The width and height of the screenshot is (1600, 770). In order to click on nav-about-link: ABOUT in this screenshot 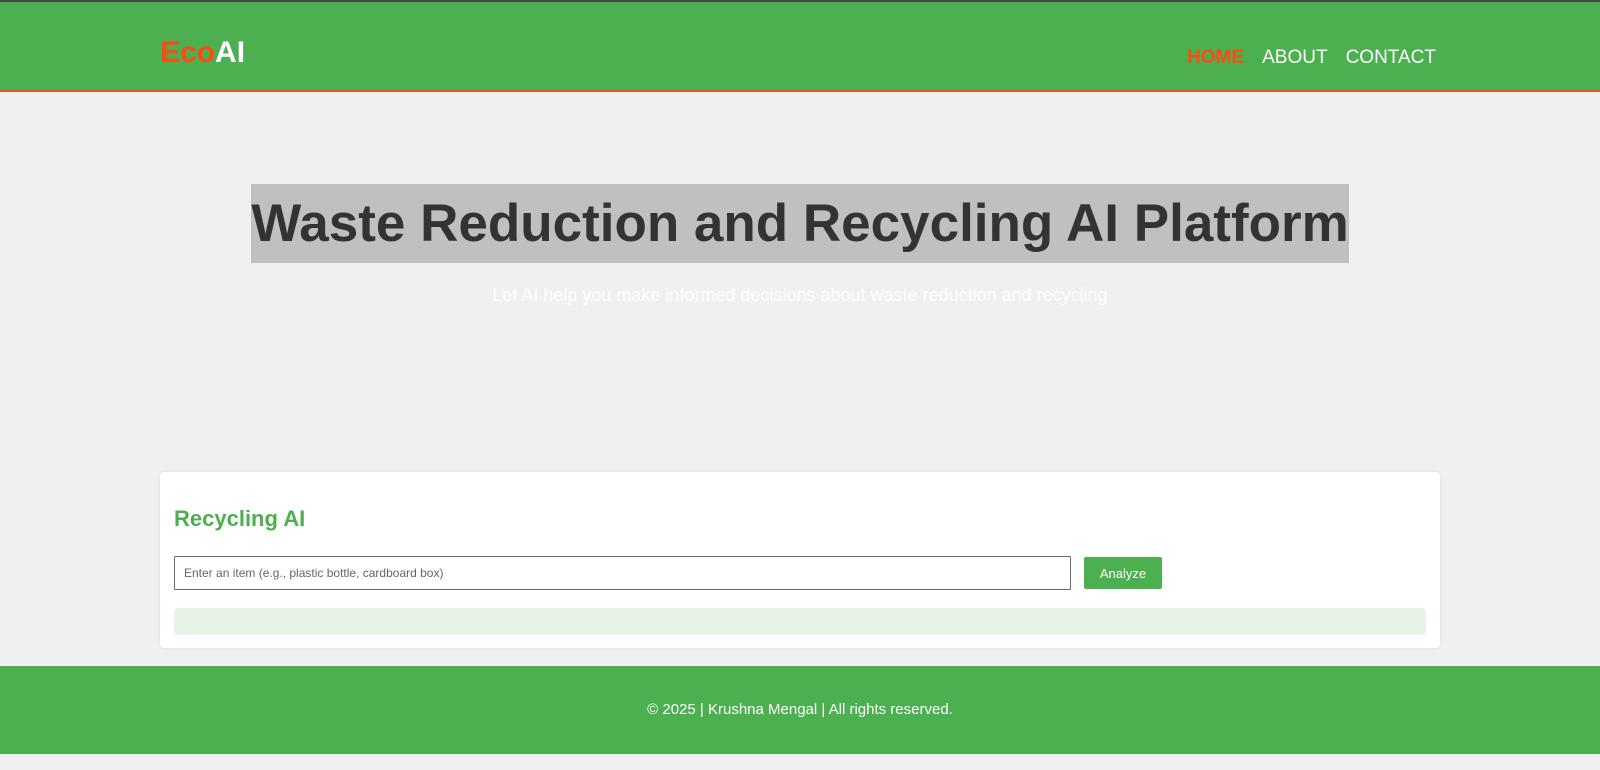, I will do `click(1294, 58)`.